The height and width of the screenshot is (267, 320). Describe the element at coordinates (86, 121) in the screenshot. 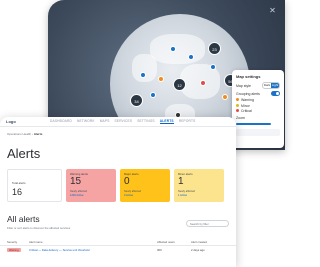

I see `nav-item-network: NETWORK` at that location.